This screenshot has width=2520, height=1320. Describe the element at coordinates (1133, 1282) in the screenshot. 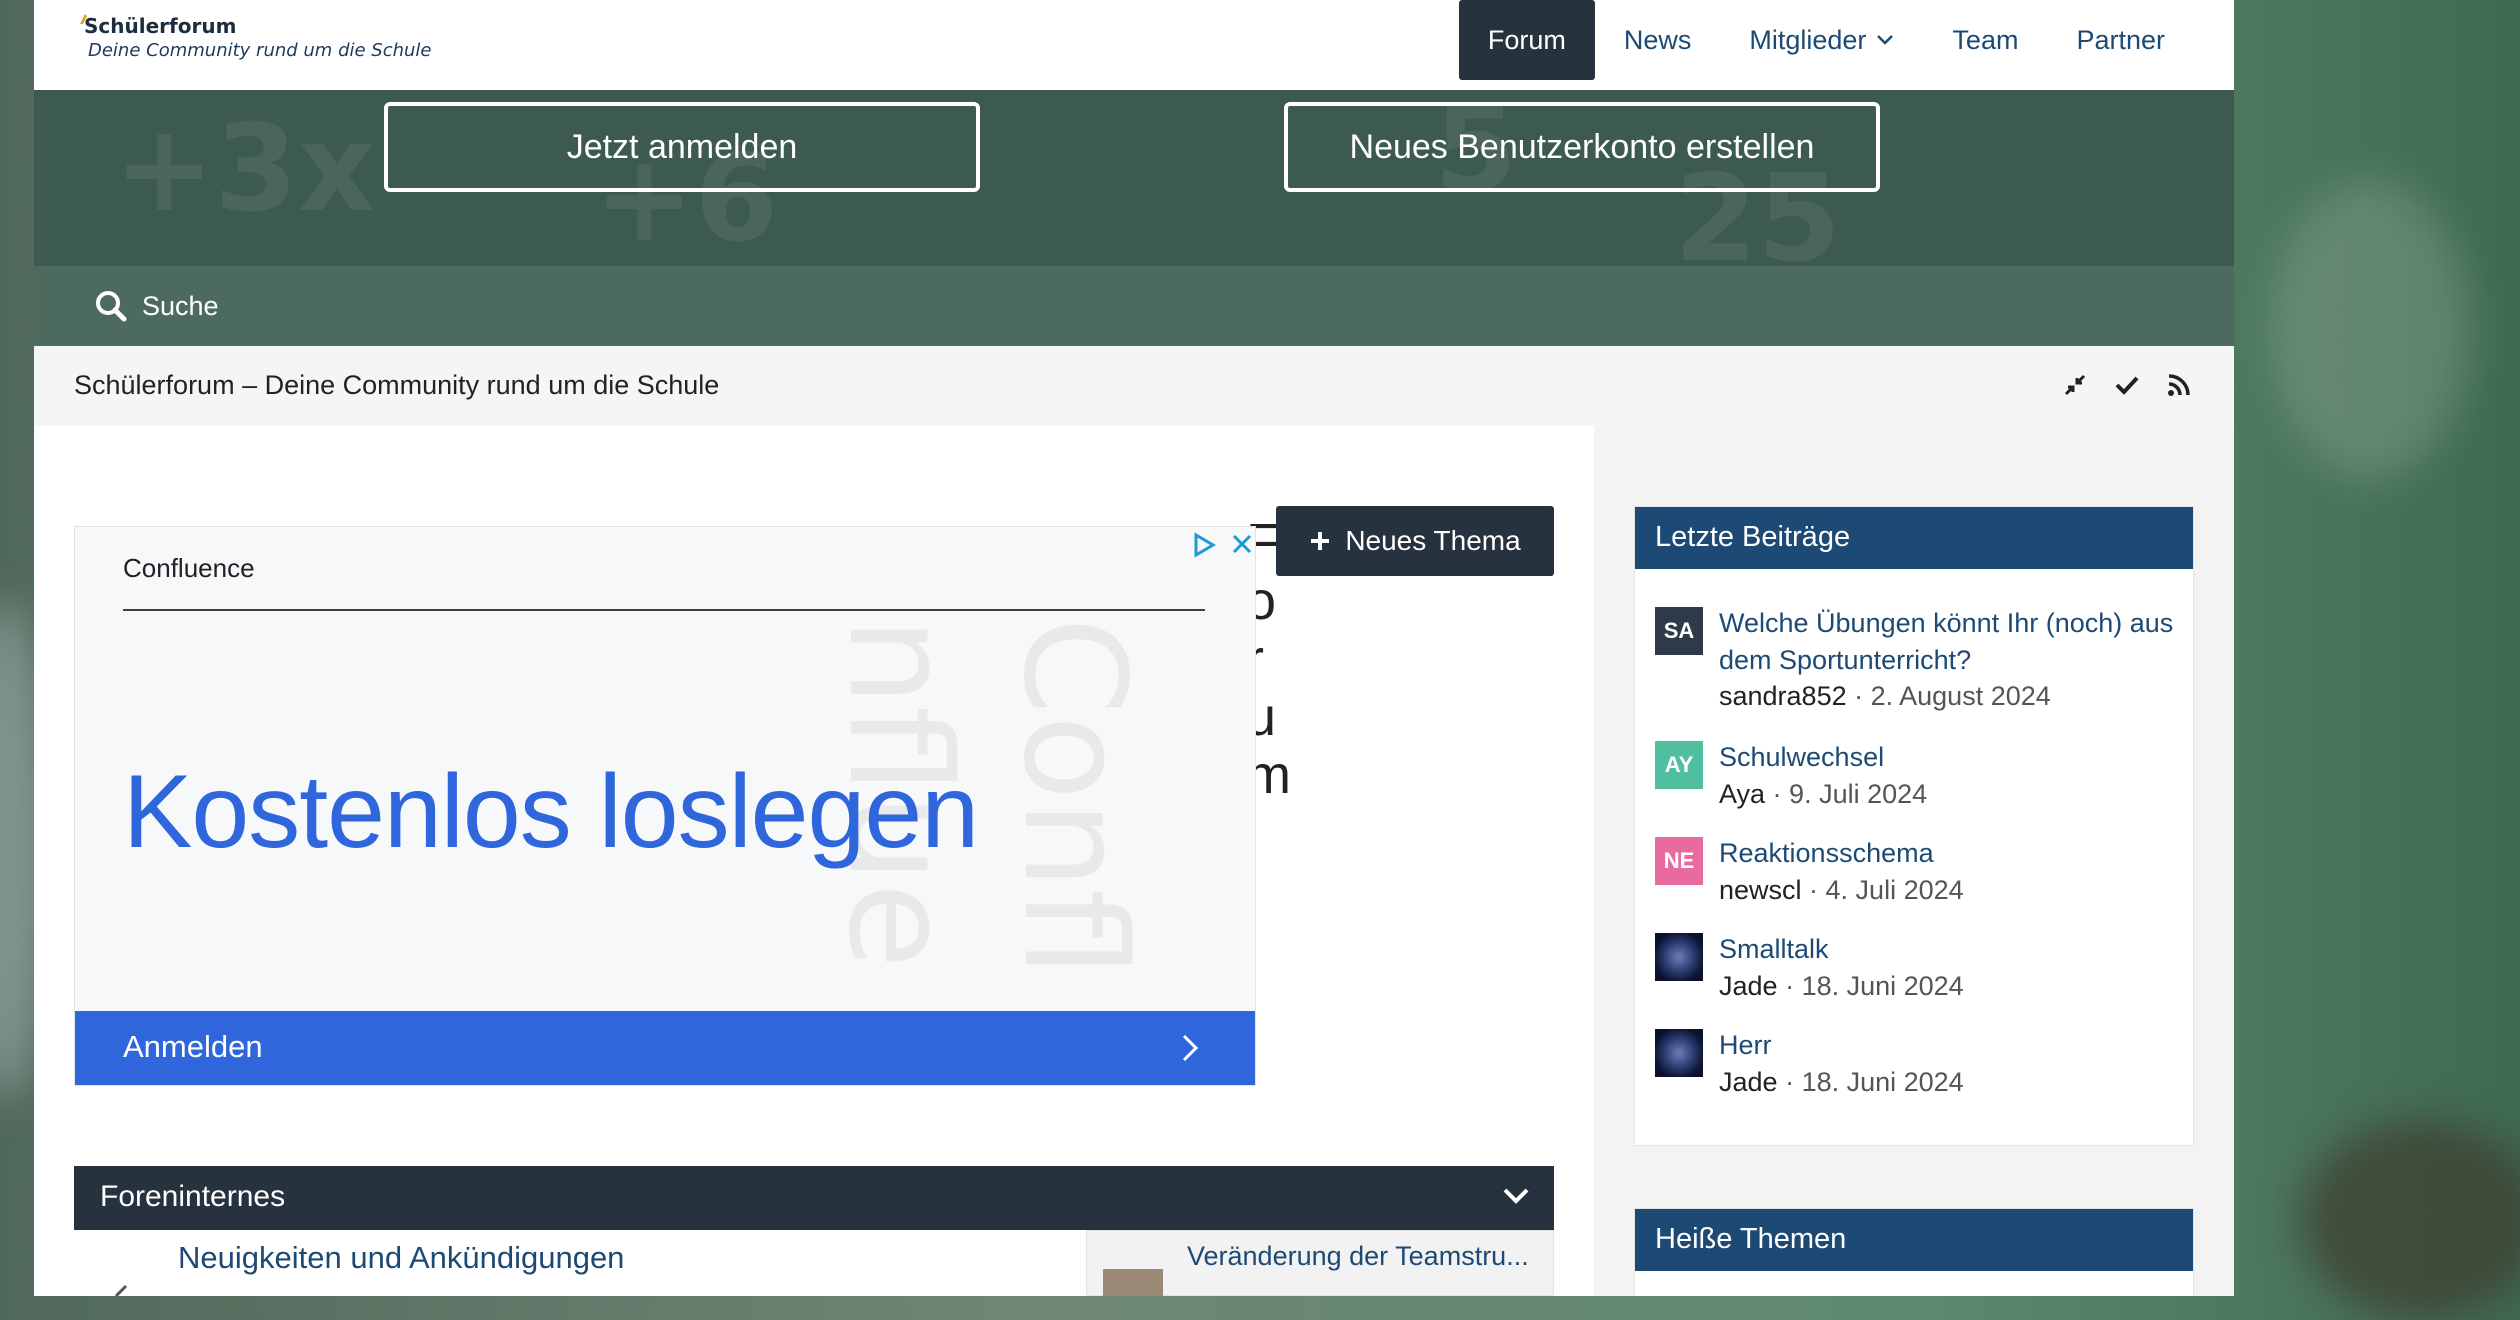

I see `last-post-thumbnail` at that location.